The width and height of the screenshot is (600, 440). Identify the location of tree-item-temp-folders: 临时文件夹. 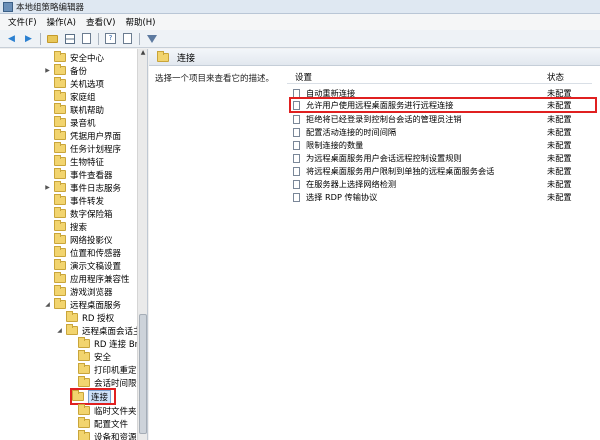
(102, 410).